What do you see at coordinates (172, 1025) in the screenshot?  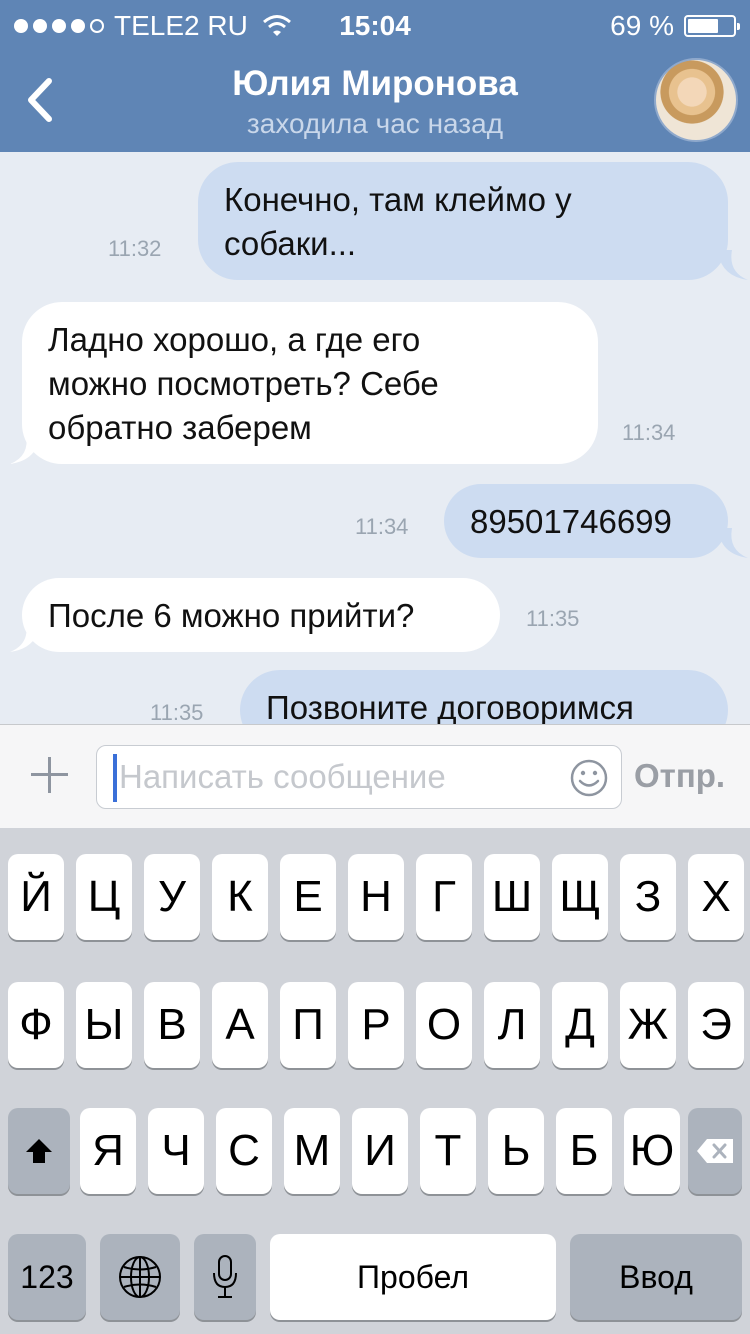 I see `keyboard-key: В` at bounding box center [172, 1025].